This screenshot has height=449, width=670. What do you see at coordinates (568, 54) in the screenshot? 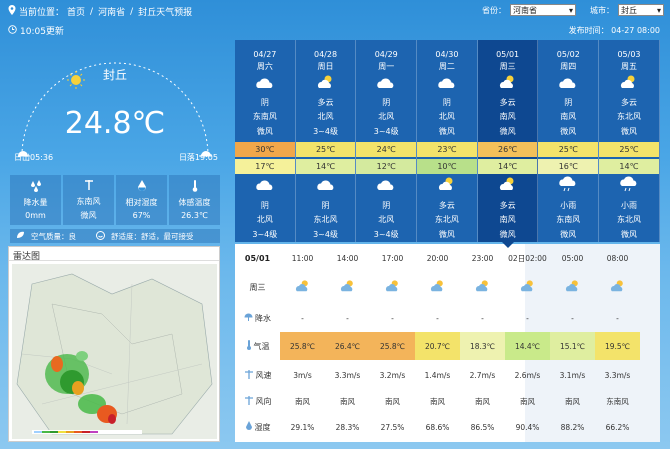
I see `forecast-date: 05/02` at bounding box center [568, 54].